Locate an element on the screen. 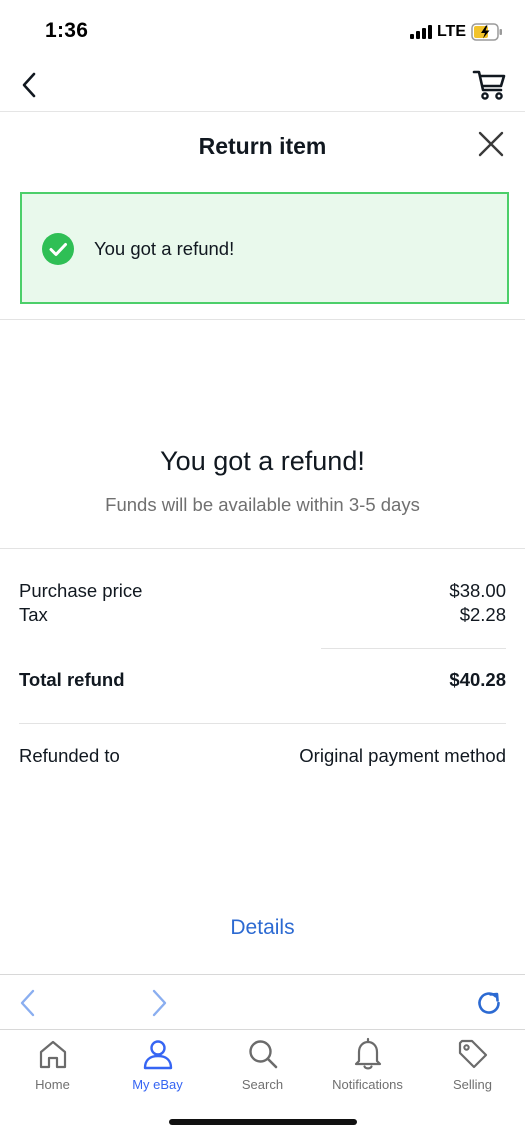  total-refund-label: Total refund is located at coordinates (72, 679).